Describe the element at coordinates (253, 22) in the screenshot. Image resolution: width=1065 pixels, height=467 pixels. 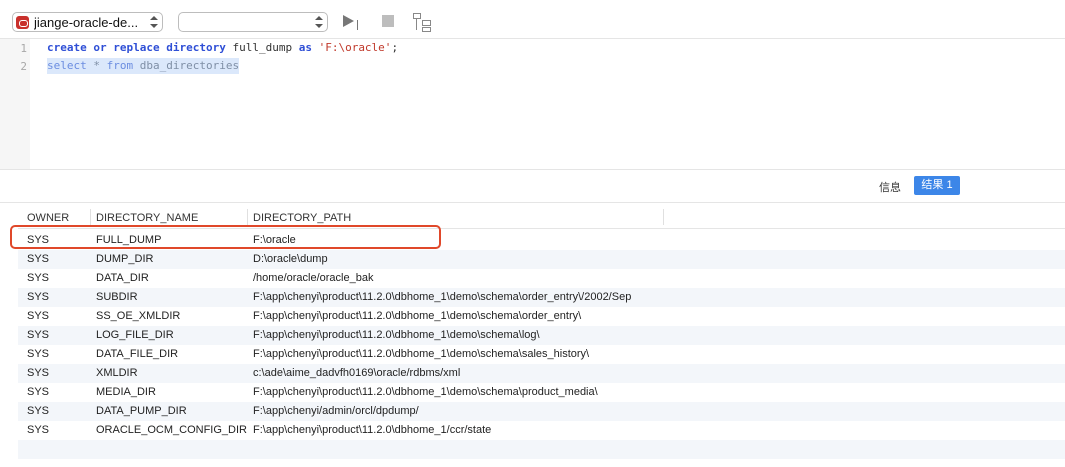
I see `database-select` at that location.